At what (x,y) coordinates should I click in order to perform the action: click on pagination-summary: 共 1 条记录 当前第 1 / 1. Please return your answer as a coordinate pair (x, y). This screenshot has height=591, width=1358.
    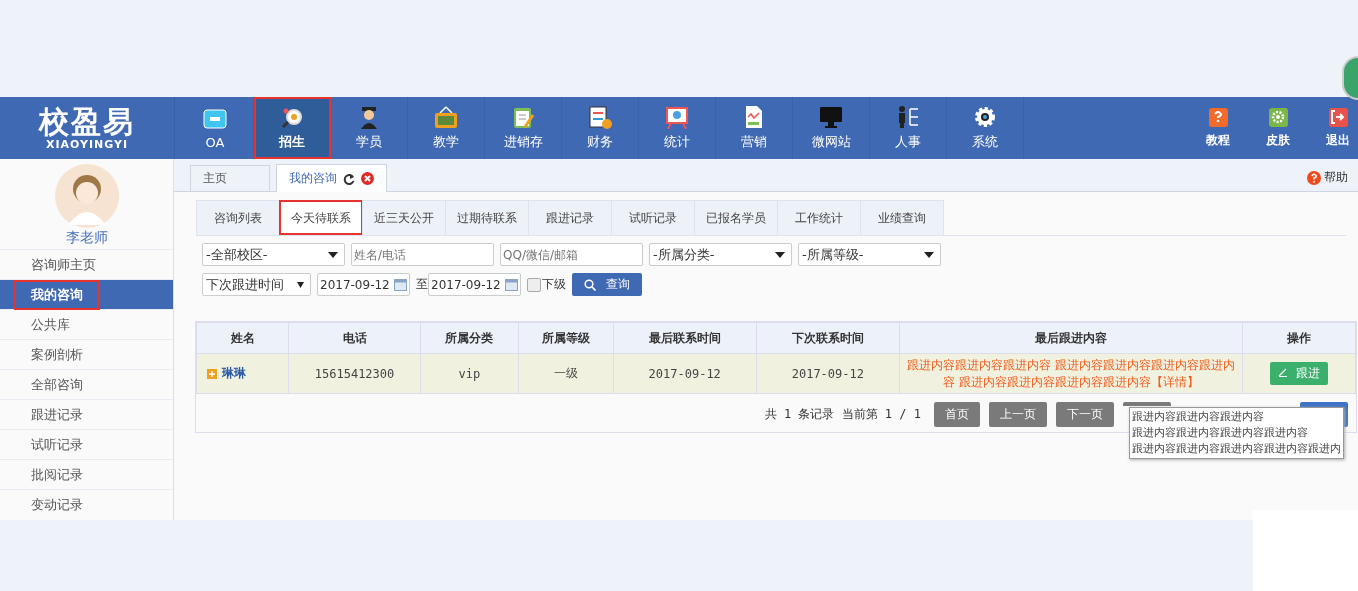
    Looking at the image, I should click on (842, 414).